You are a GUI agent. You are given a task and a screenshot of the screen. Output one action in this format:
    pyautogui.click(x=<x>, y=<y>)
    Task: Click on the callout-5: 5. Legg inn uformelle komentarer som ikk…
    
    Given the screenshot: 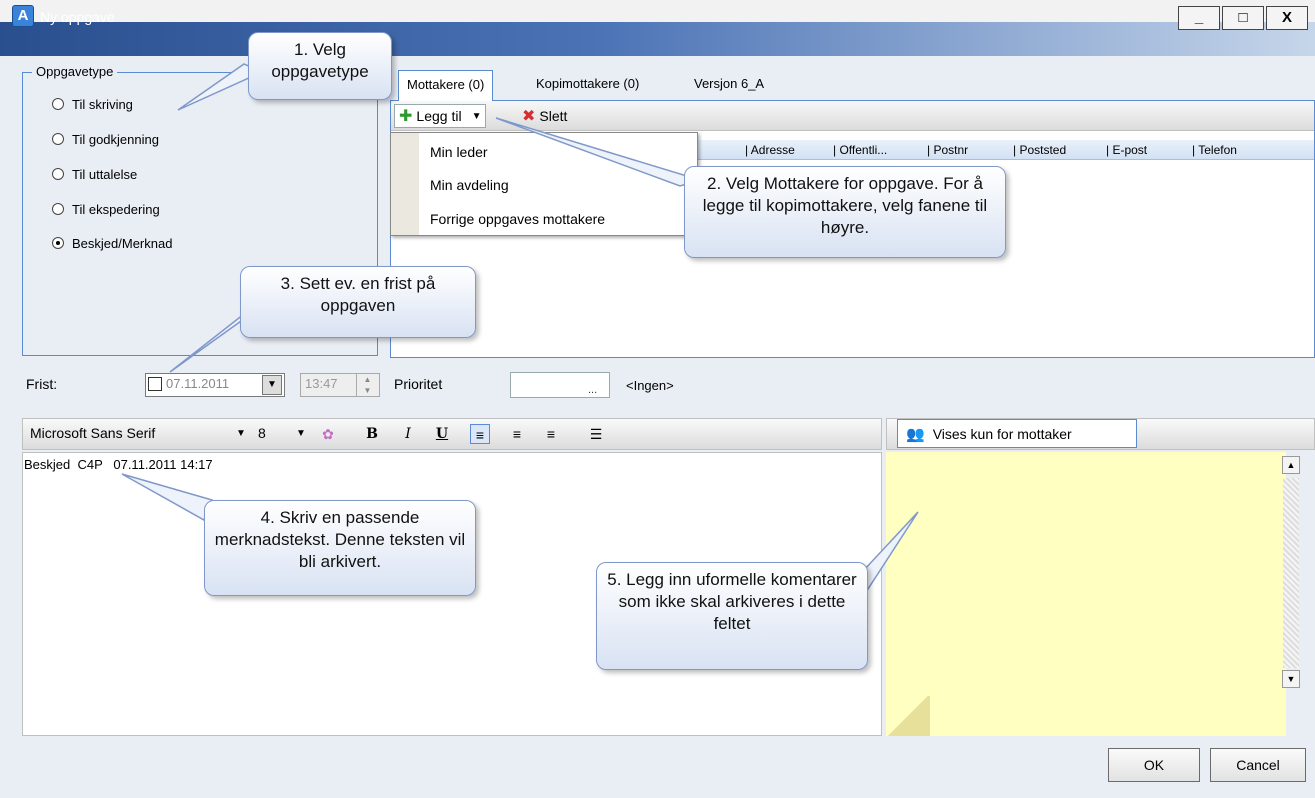 What is the action you would take?
    pyautogui.click(x=732, y=616)
    